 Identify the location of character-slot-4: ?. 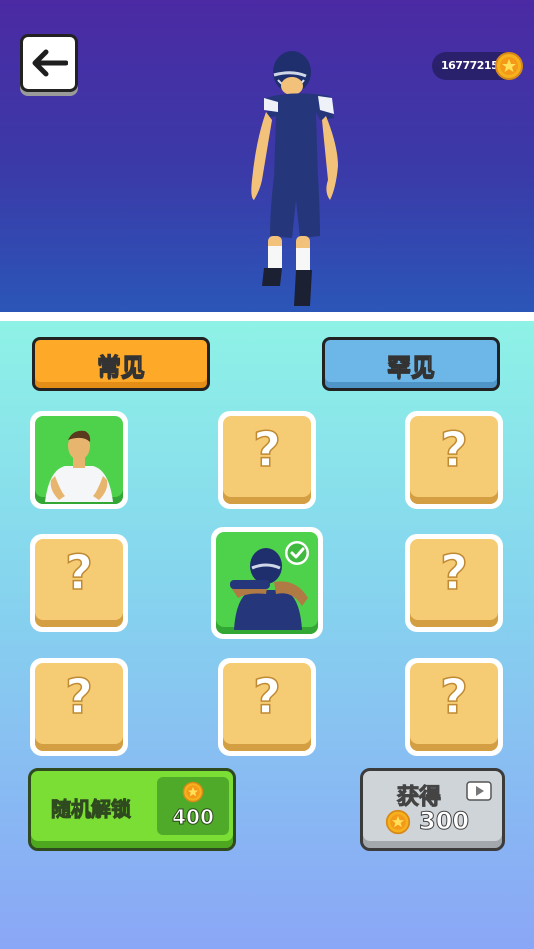
(79, 583).